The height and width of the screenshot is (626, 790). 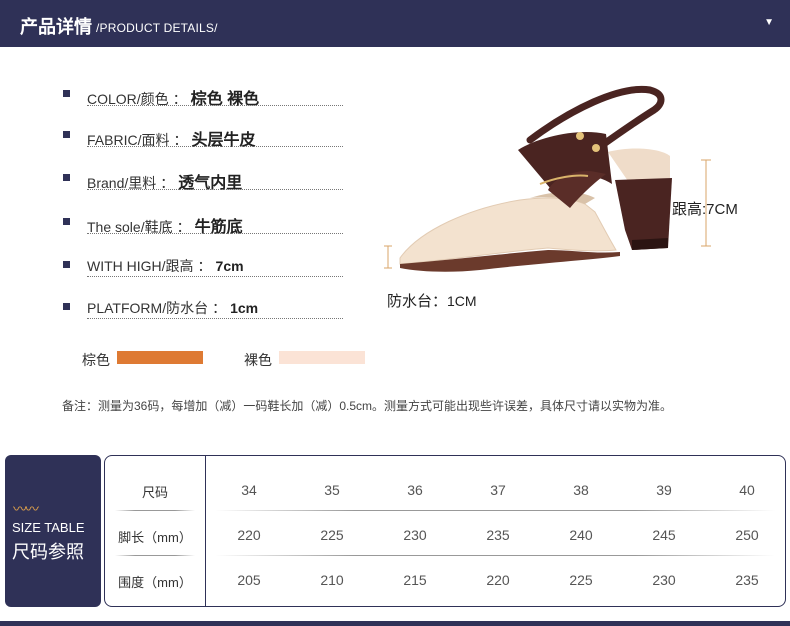 What do you see at coordinates (160, 357) in the screenshot?
I see `swatch-brown` at bounding box center [160, 357].